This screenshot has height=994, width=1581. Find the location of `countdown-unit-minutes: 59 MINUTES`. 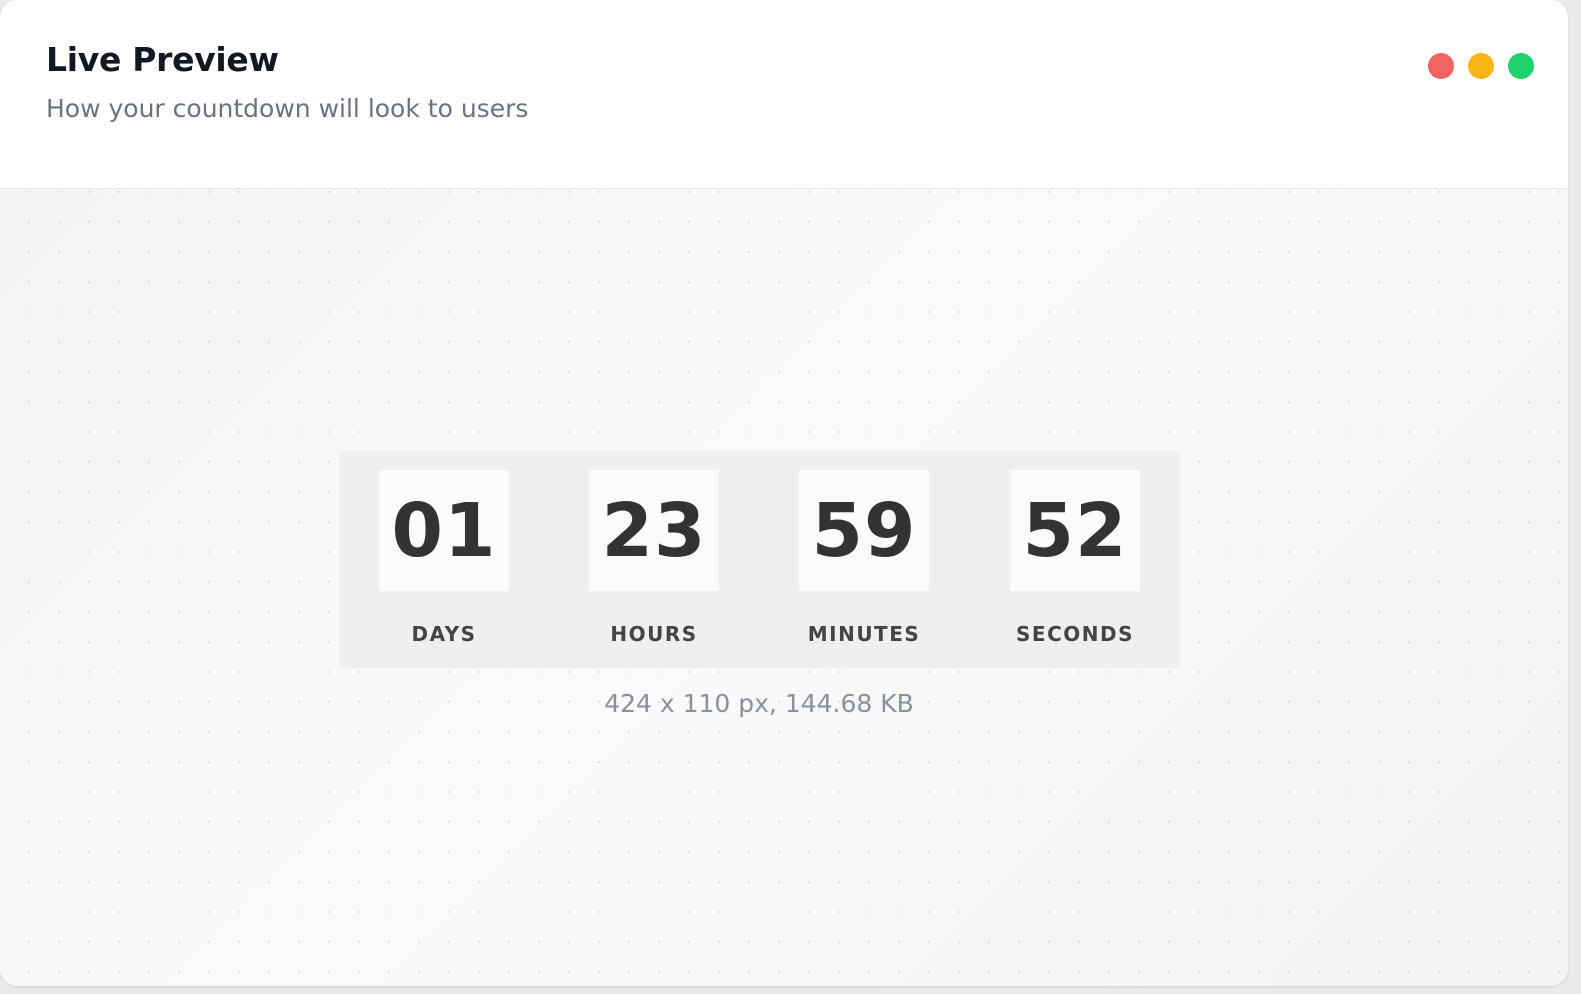

countdown-unit-minutes: 59 MINUTES is located at coordinates (864, 558).